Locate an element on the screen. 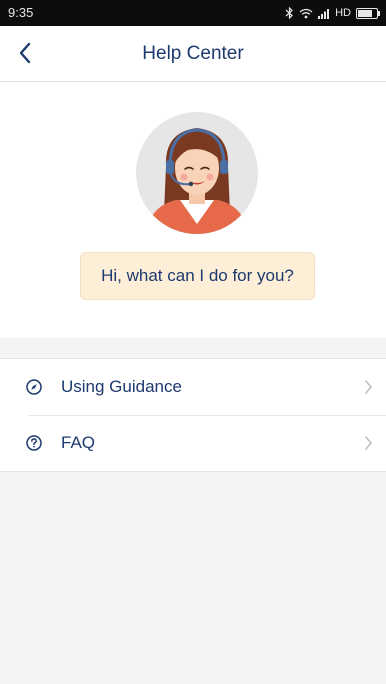 This screenshot has height=684, width=386. page-title: Help Center is located at coordinates (193, 53).